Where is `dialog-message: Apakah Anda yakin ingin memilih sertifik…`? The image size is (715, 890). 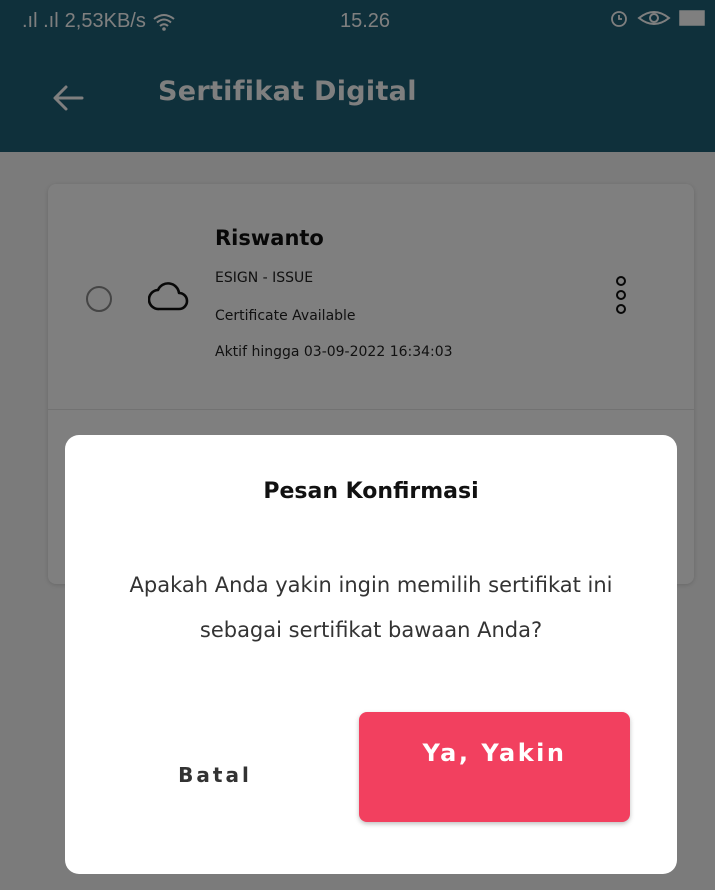
dialog-message: Apakah Anda yakin ingin memilih sertifik… is located at coordinates (371, 607).